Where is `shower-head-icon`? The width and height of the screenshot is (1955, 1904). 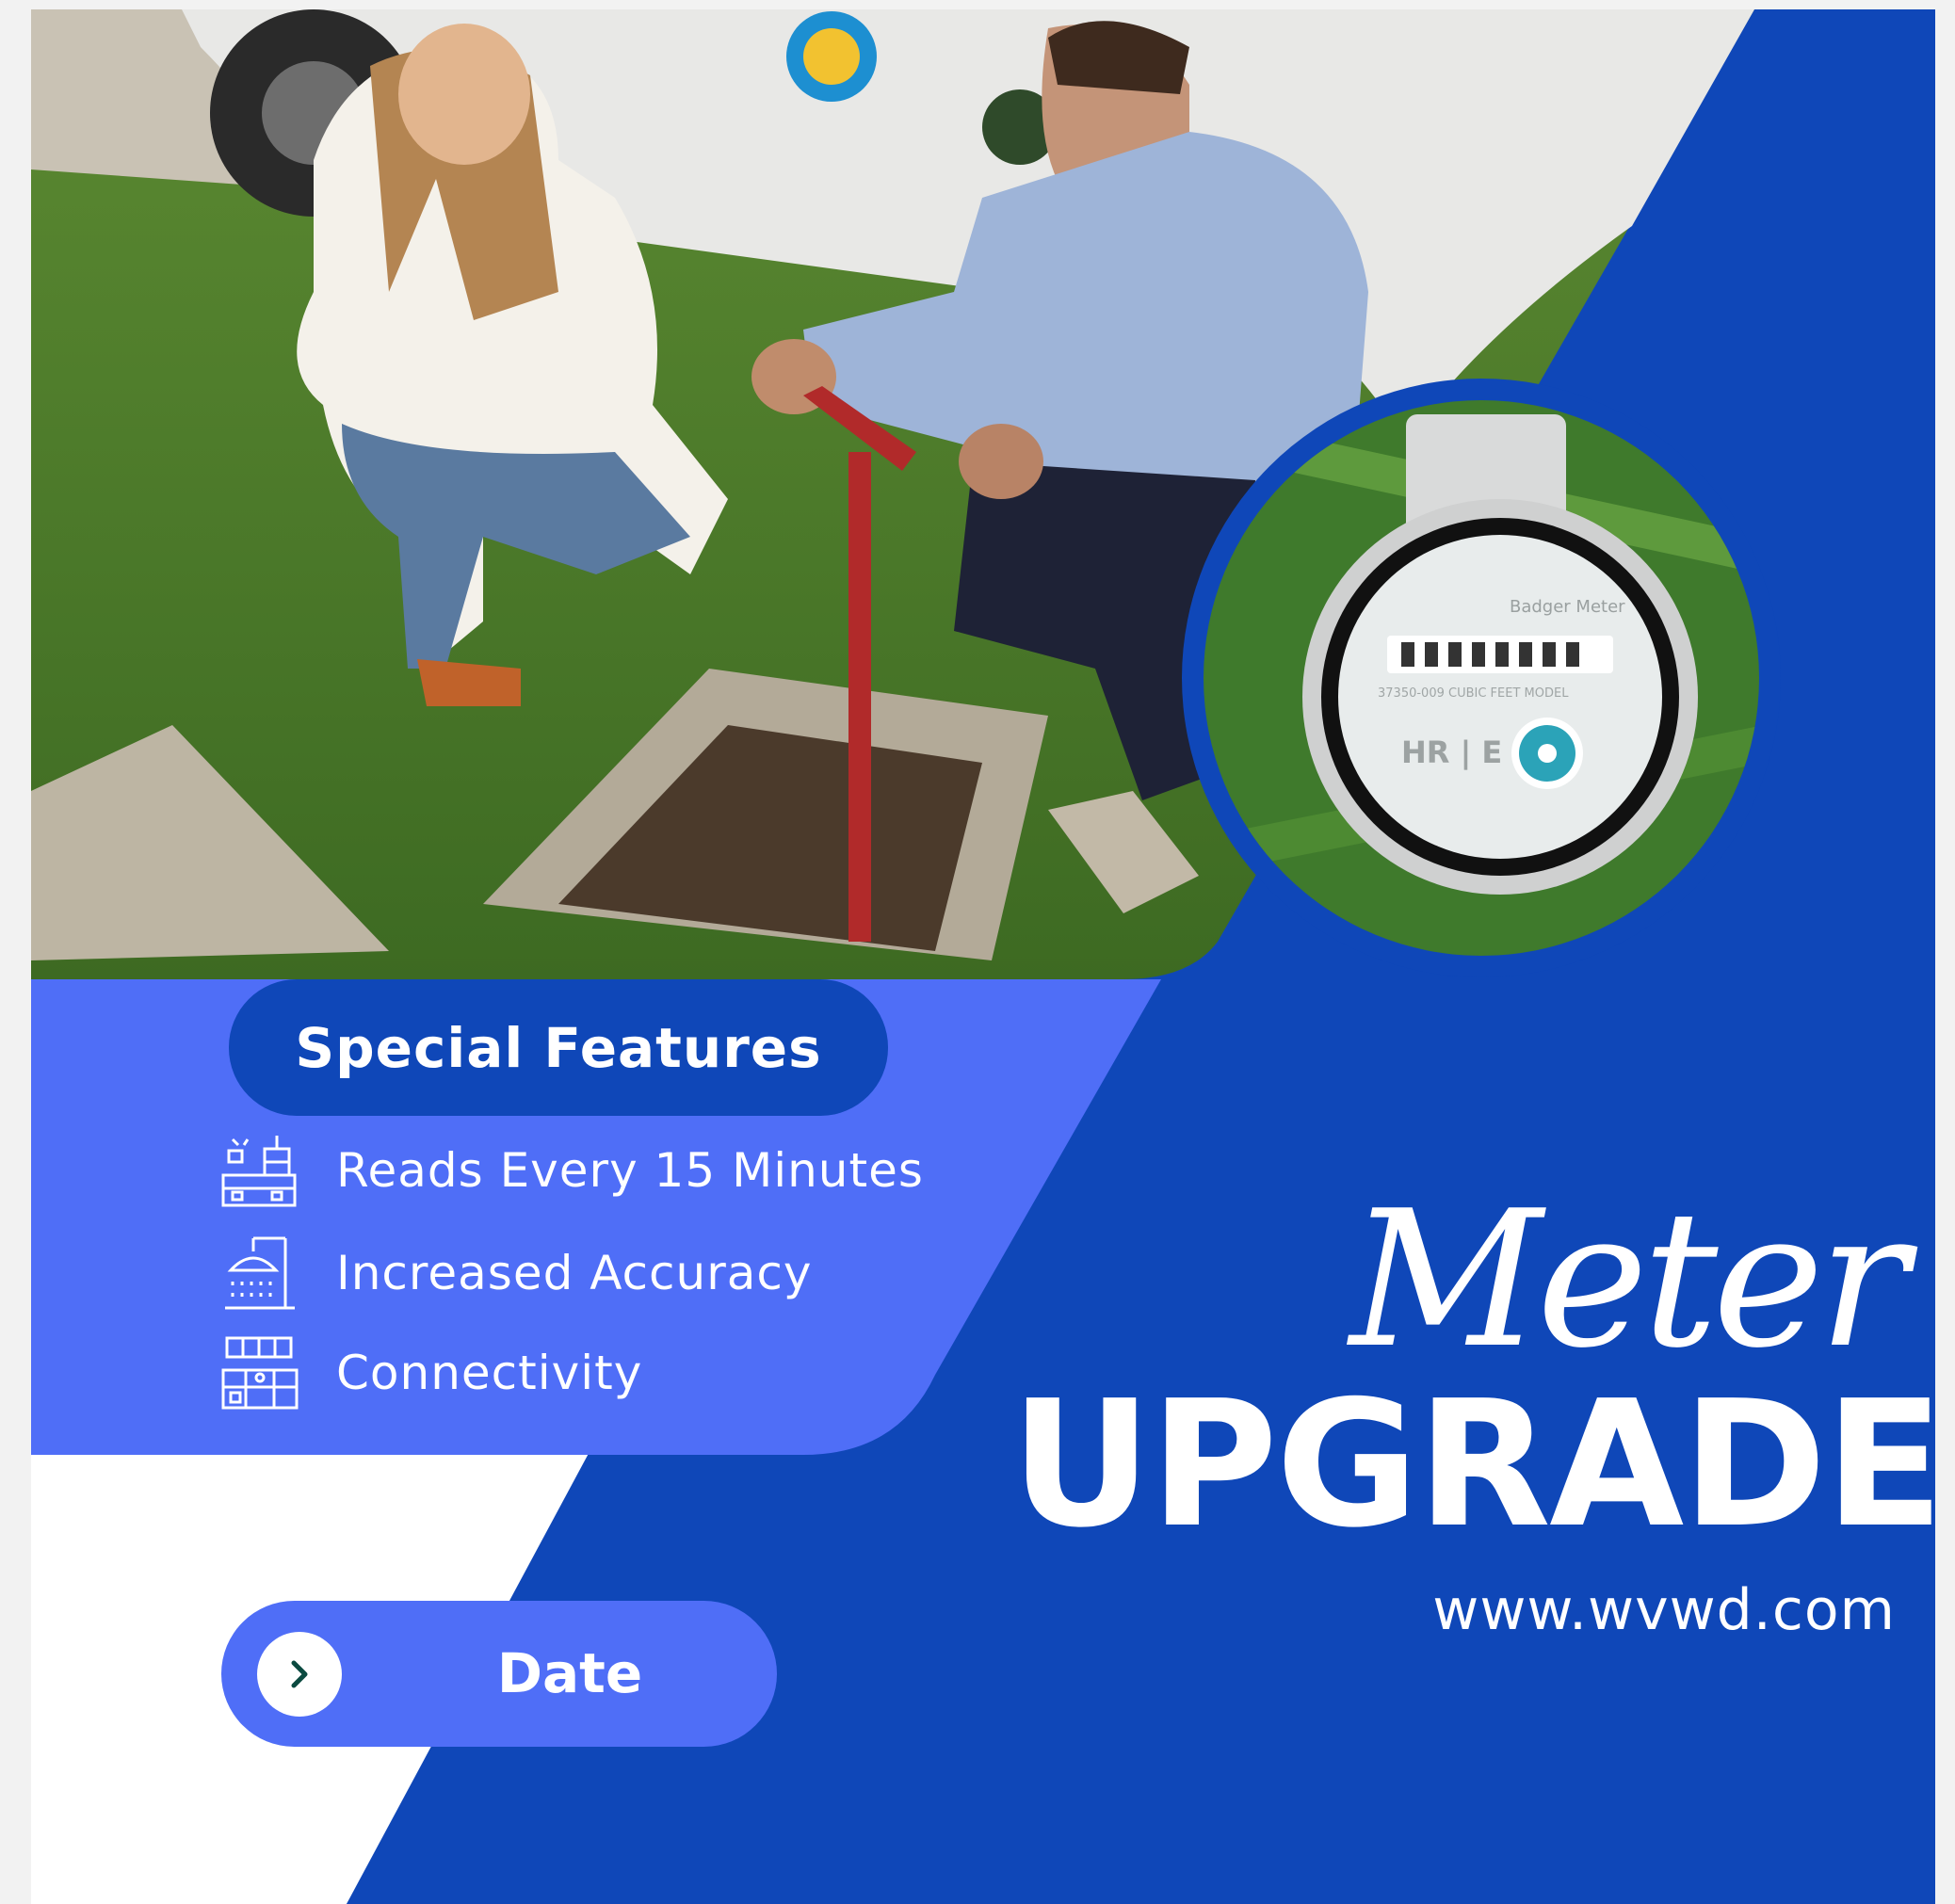 shower-head-icon is located at coordinates (260, 1273).